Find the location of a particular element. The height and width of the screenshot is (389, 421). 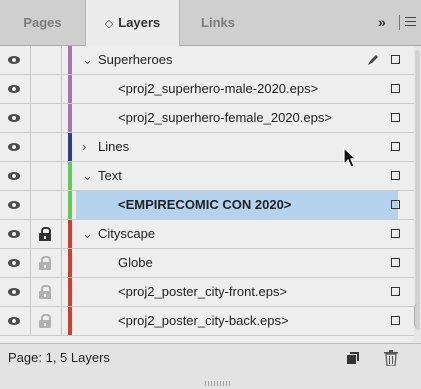

layer-name: Globe is located at coordinates (135, 262).